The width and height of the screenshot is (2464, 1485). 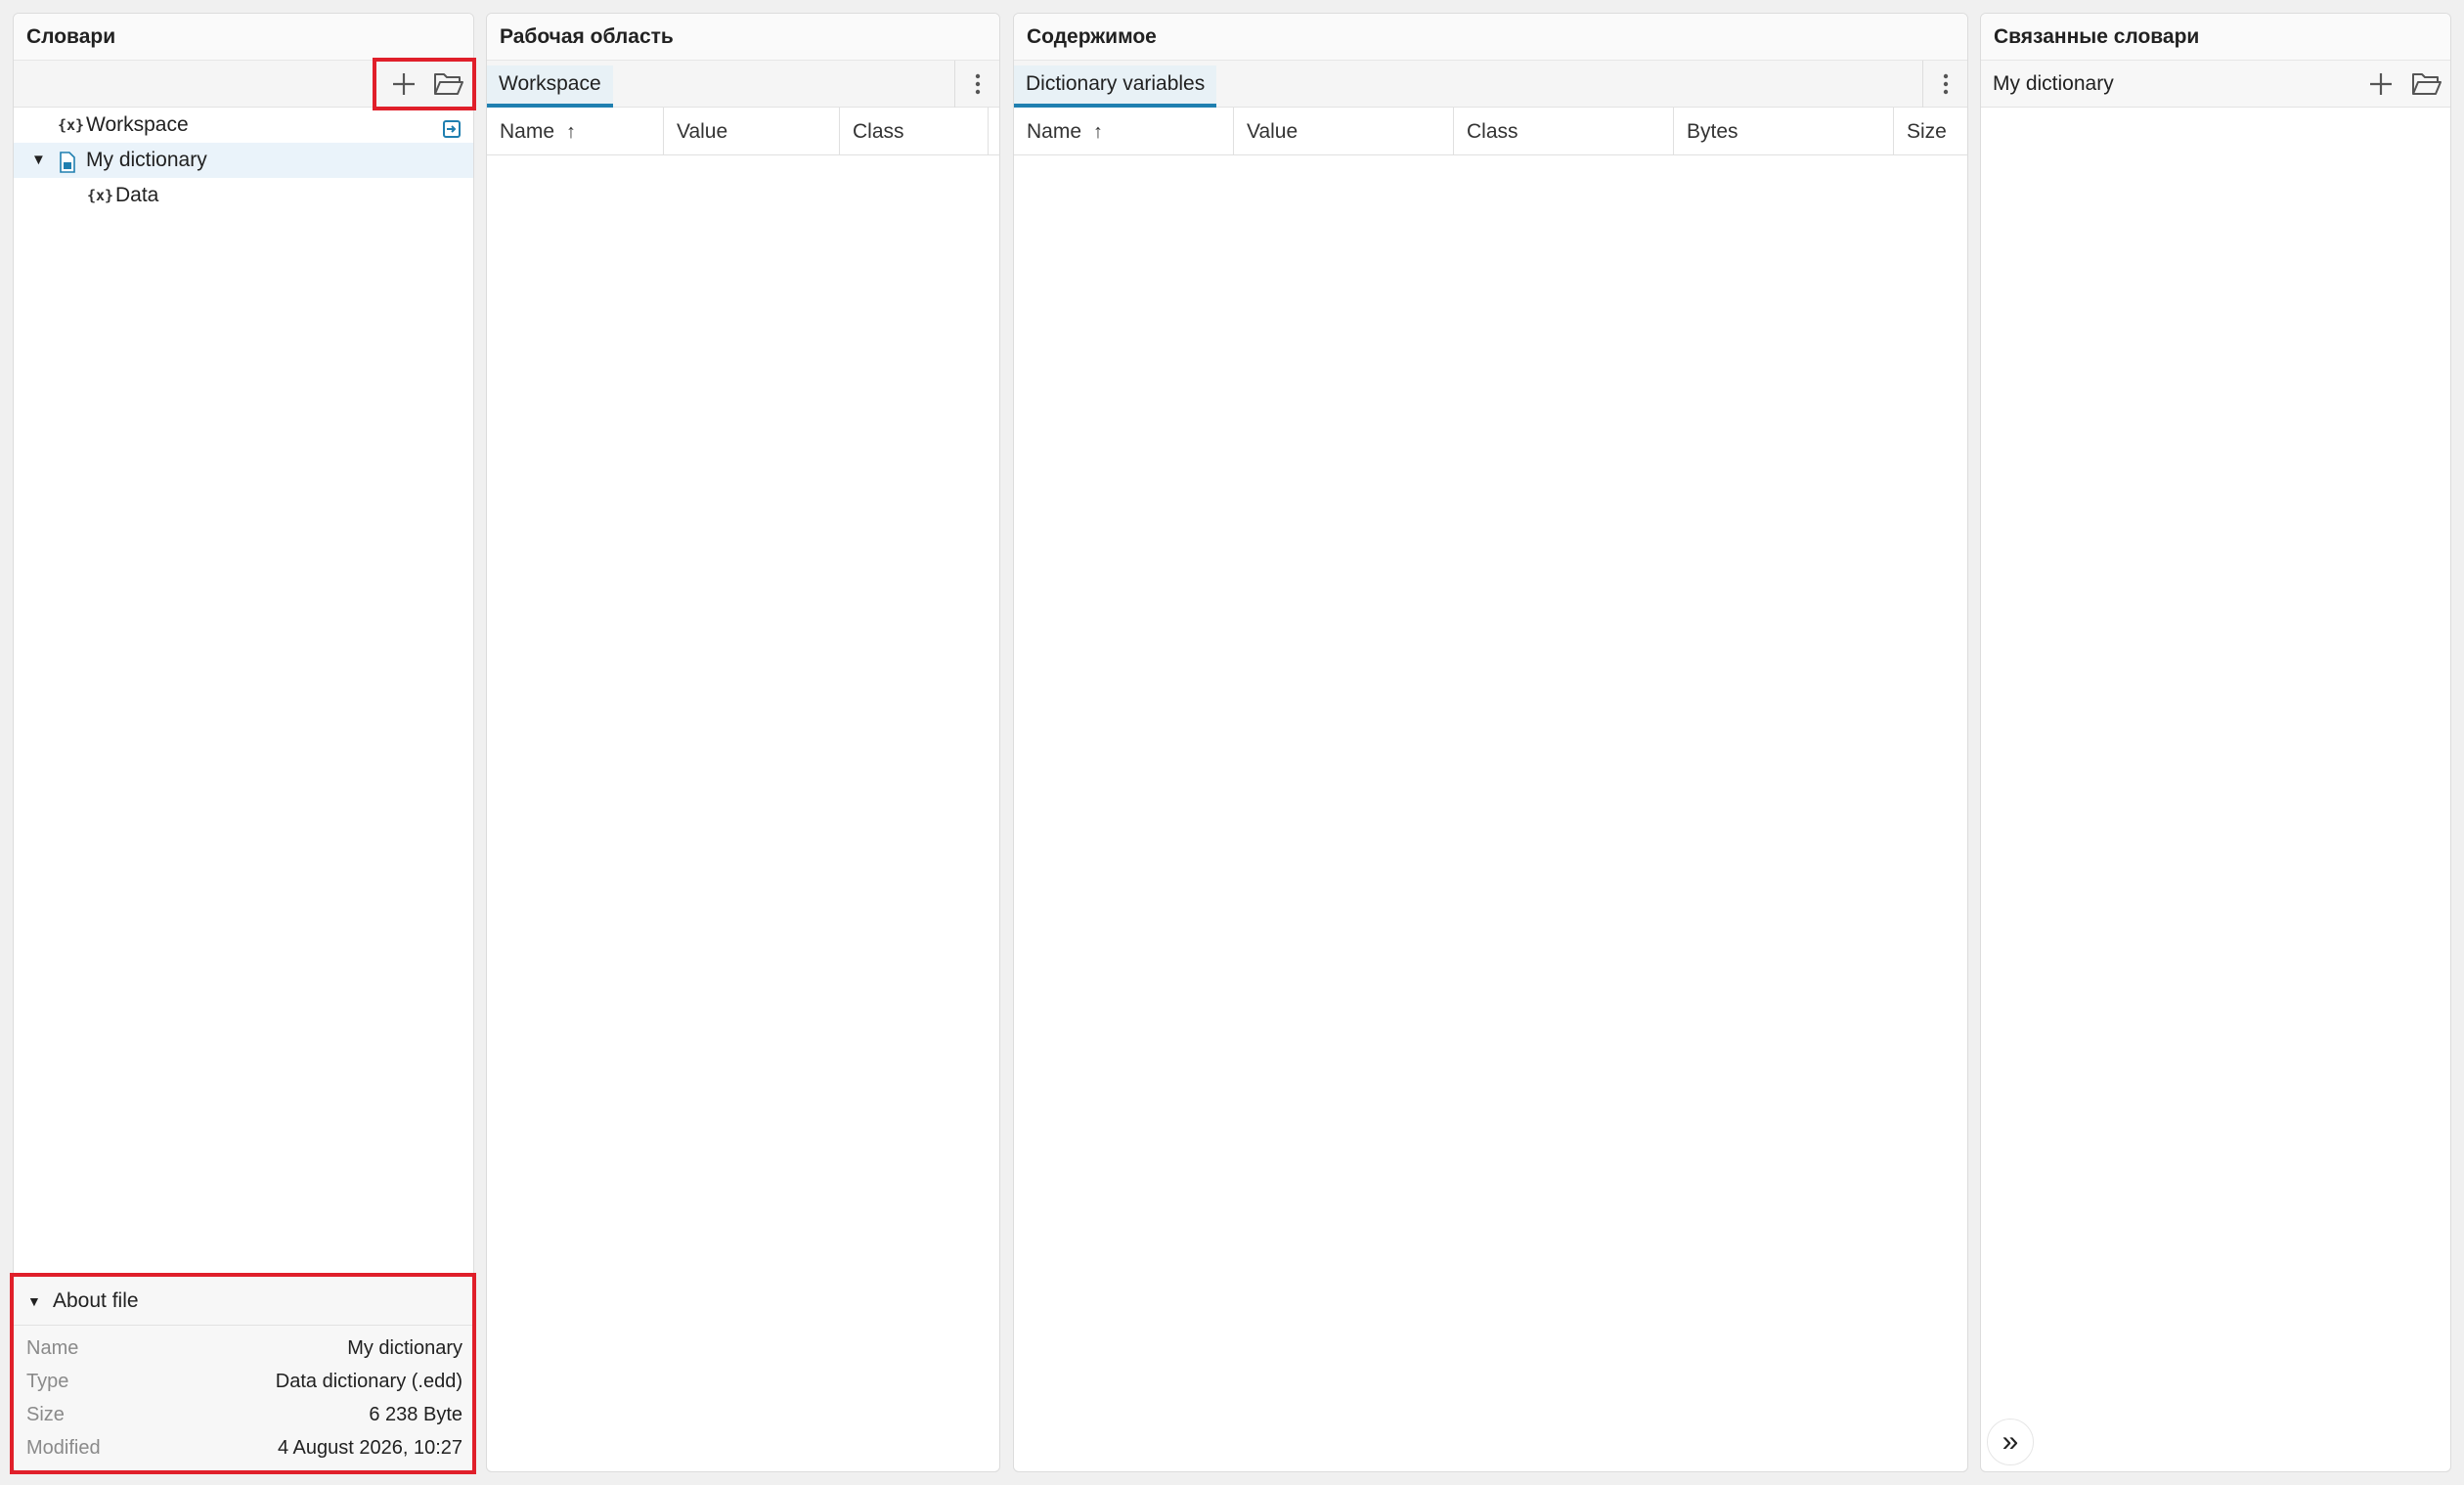 What do you see at coordinates (2215, 84) in the screenshot?
I see `linked-dictionary-selector: My dictionary` at bounding box center [2215, 84].